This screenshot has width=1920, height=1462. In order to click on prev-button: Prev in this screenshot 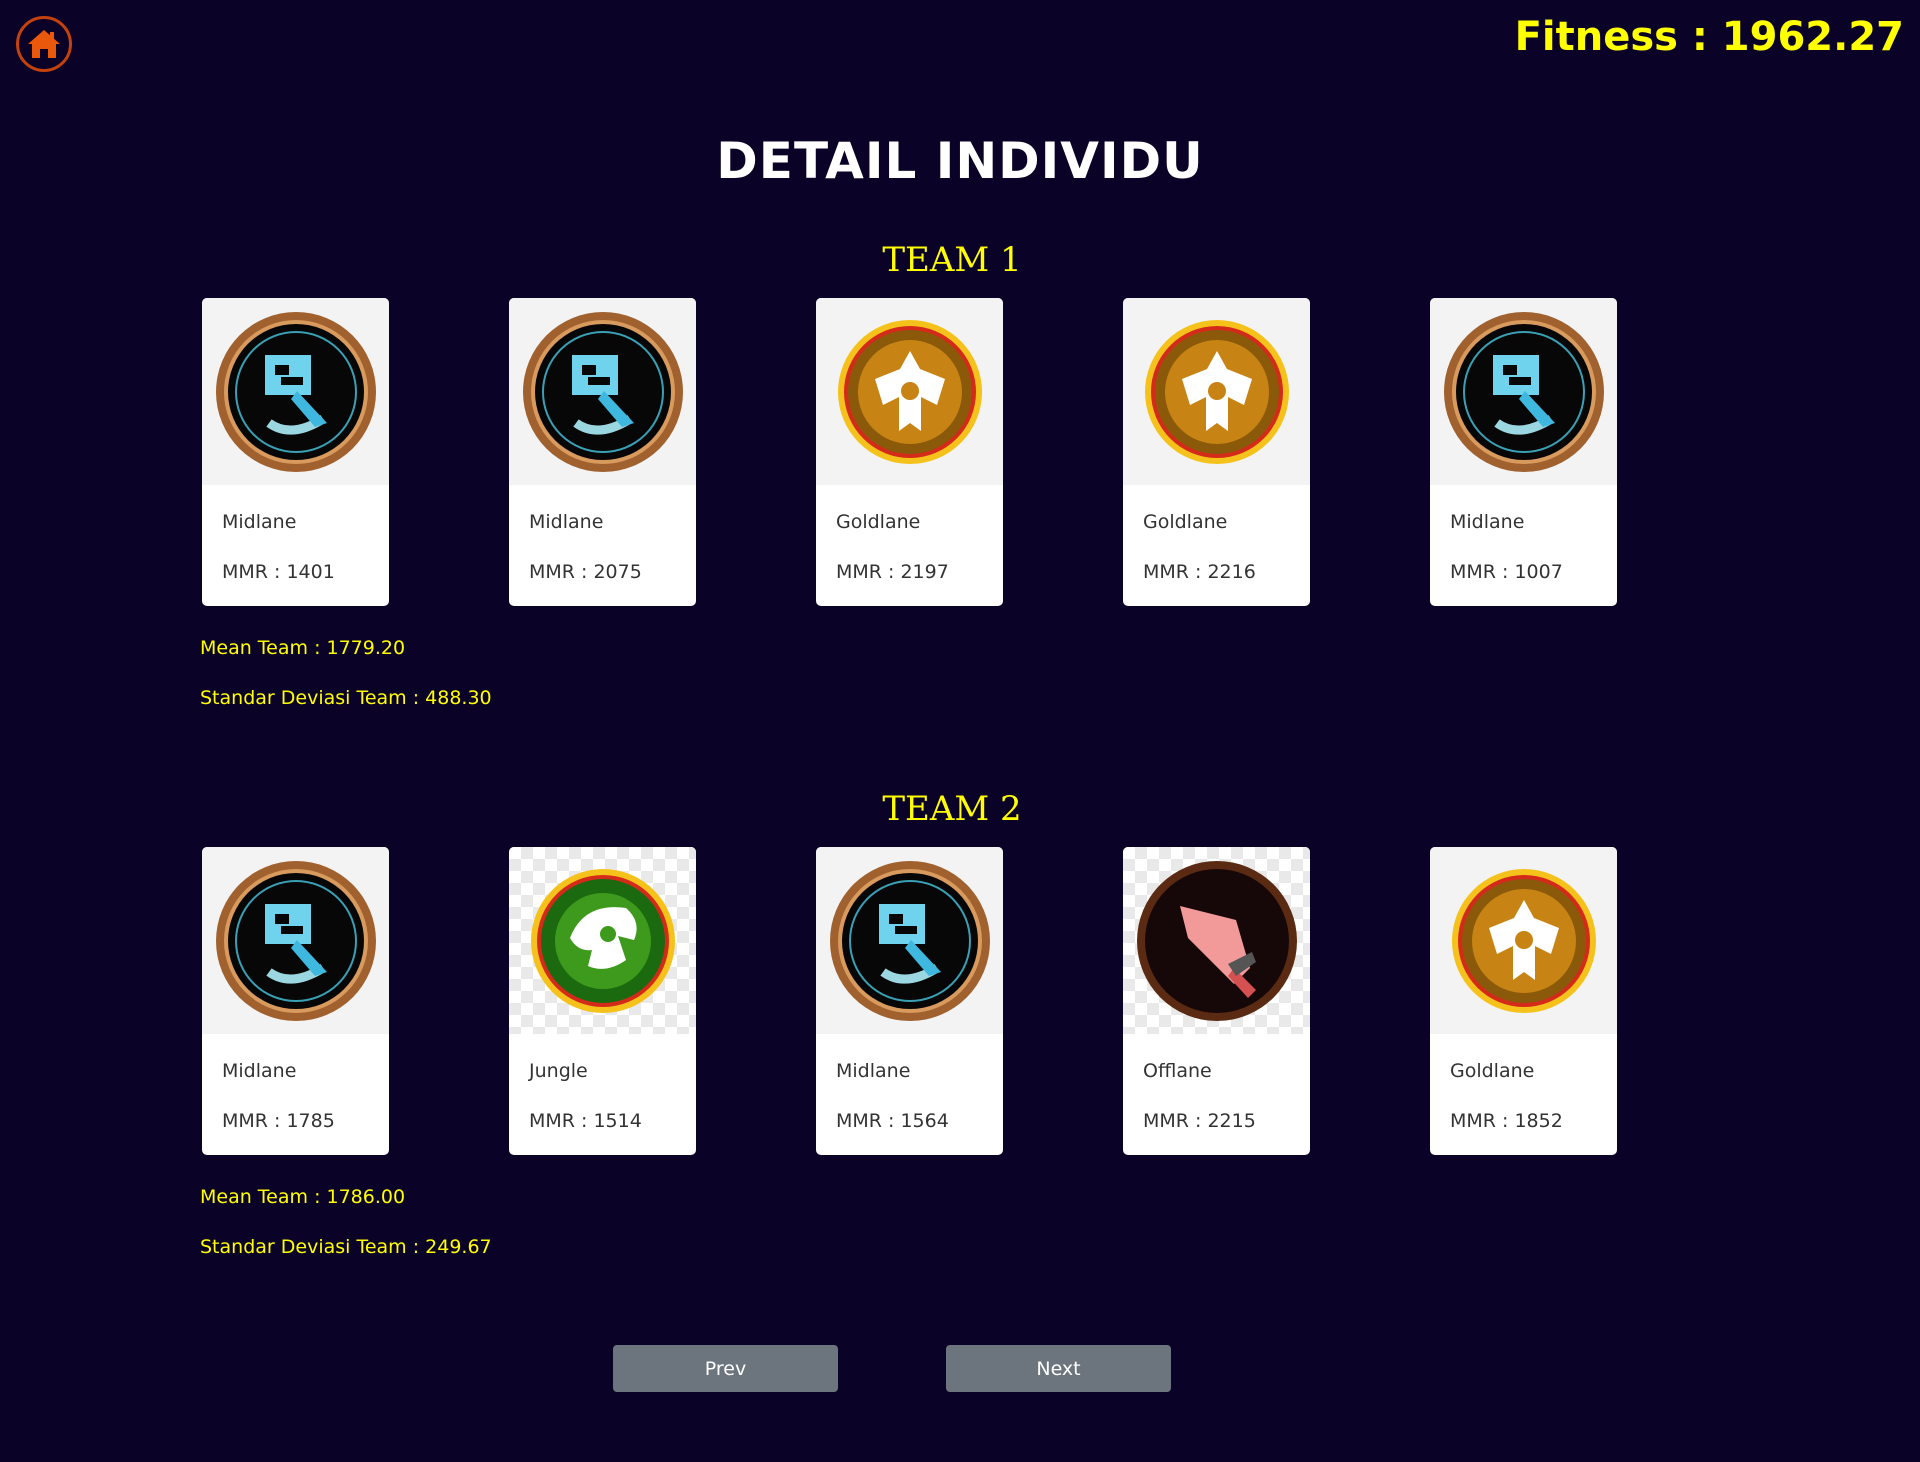, I will do `click(725, 1368)`.